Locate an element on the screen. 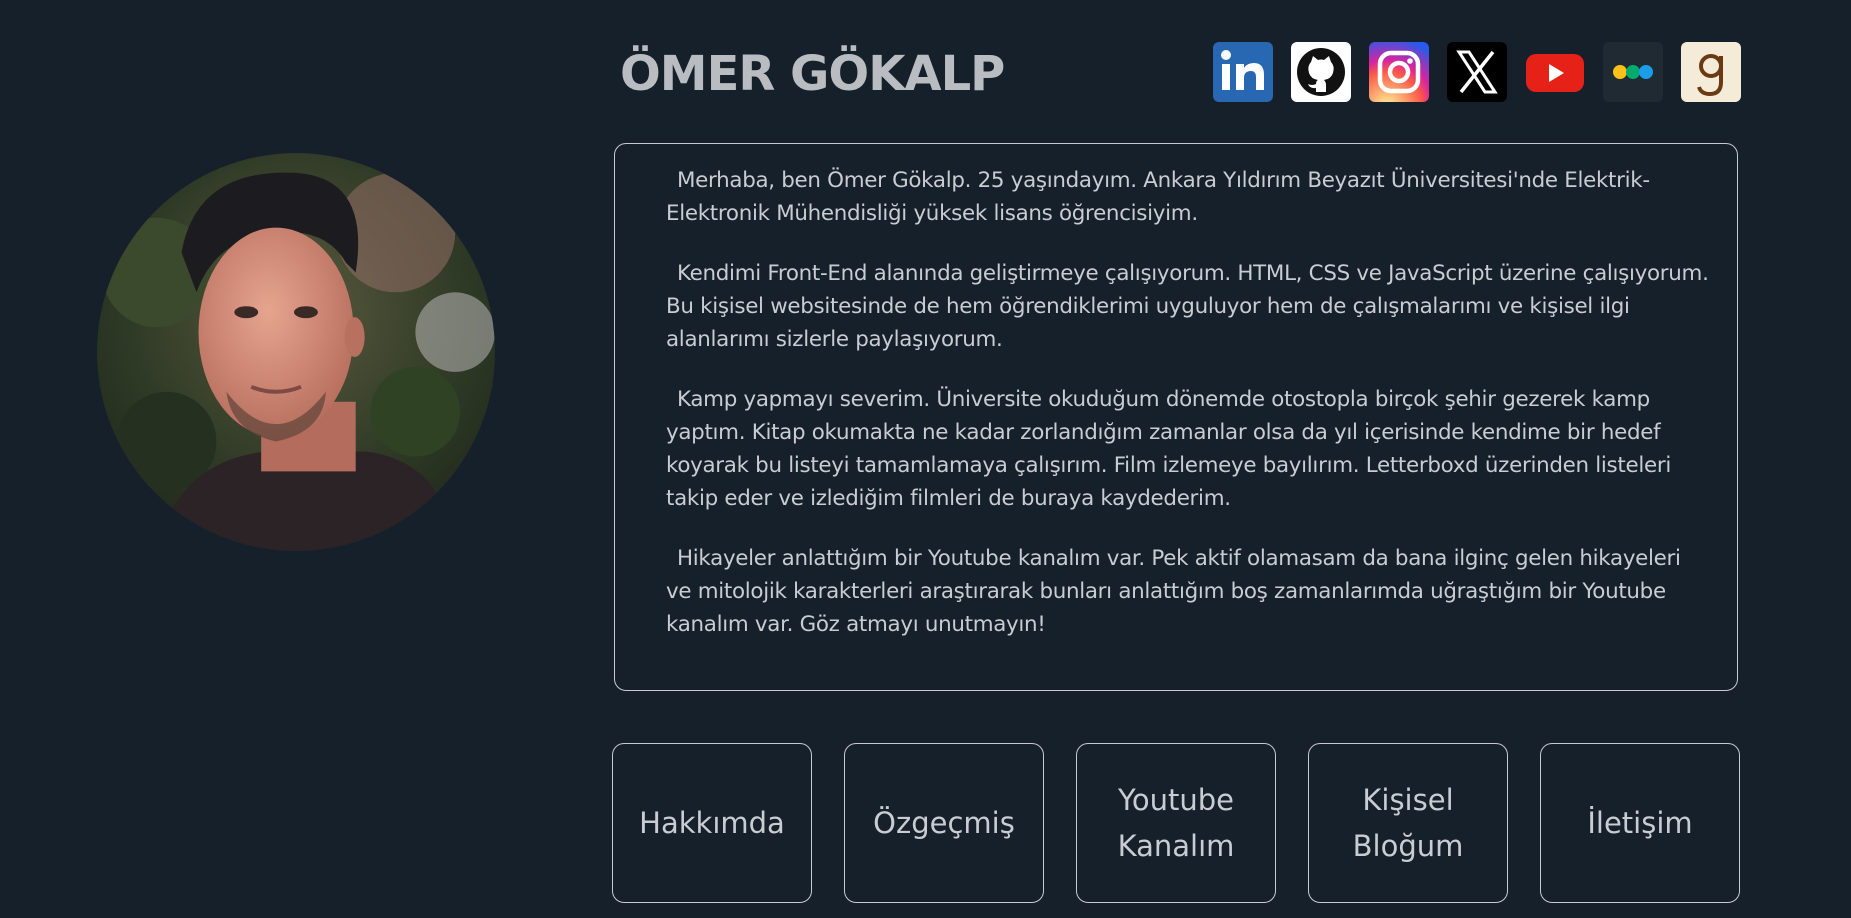 This screenshot has height=918, width=1851. nav-button-youtube: Youtube Kanalım is located at coordinates (1176, 823).